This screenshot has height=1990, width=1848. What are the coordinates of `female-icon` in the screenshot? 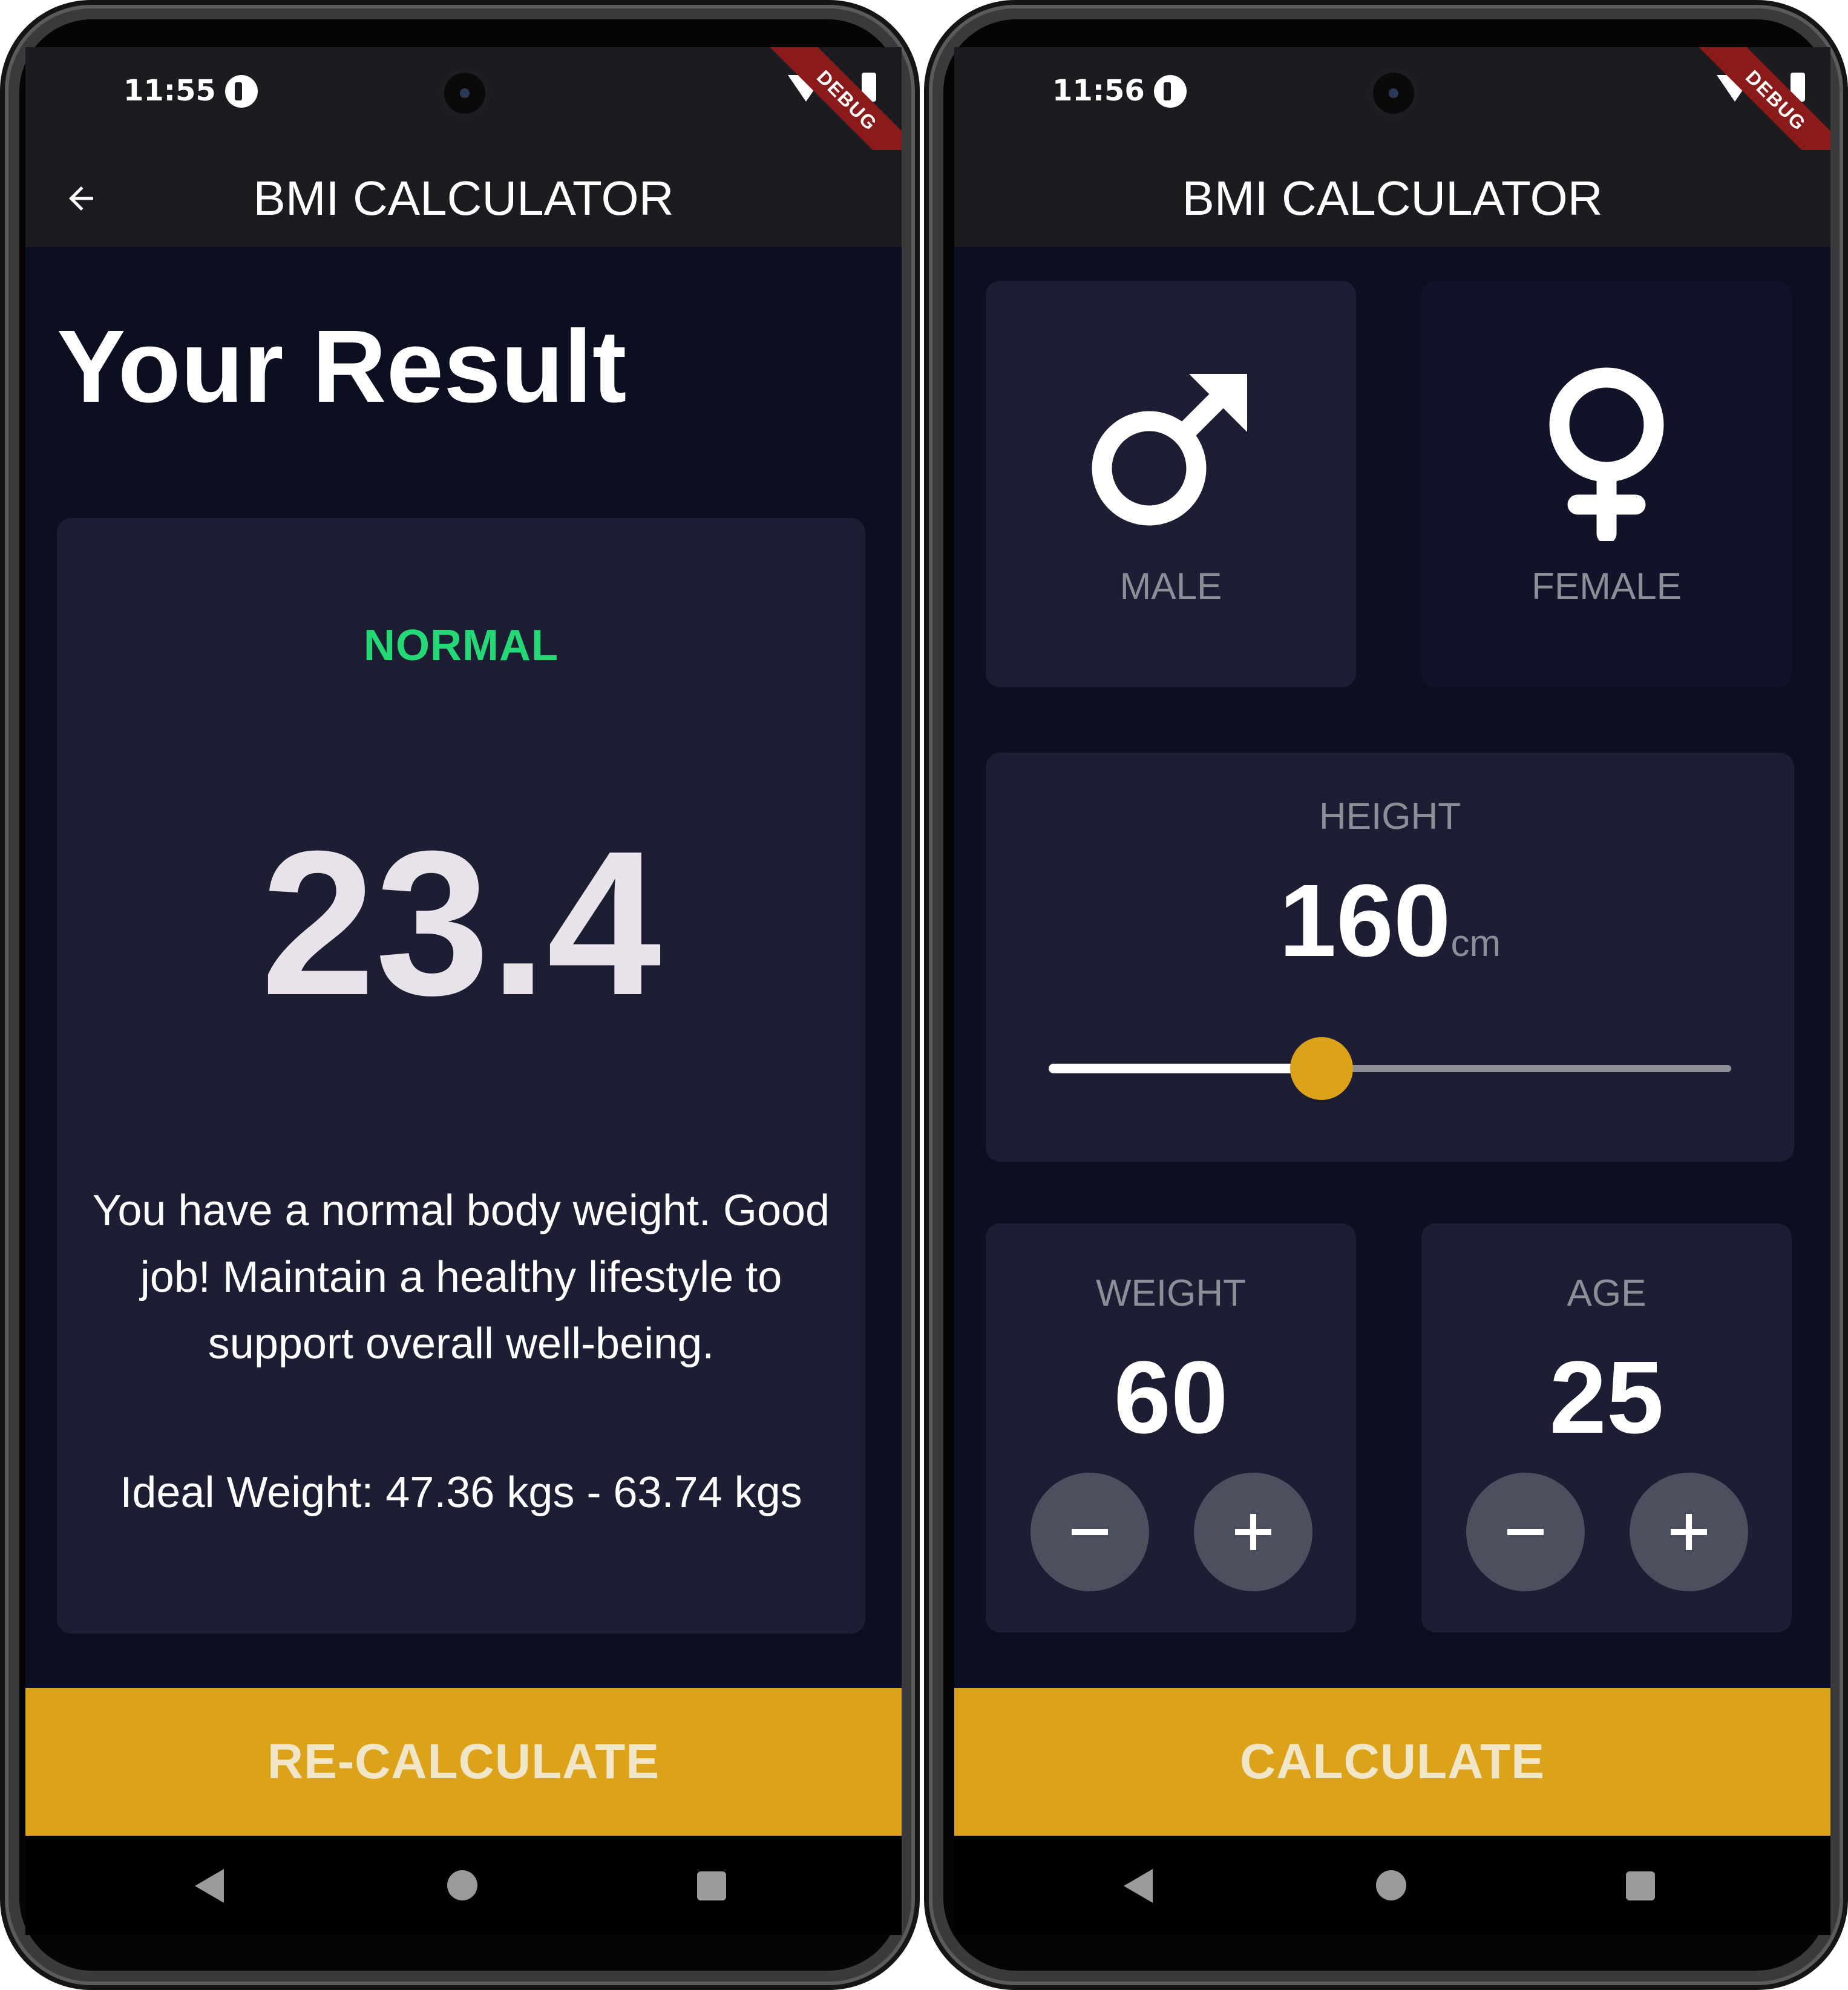 It's located at (1607, 454).